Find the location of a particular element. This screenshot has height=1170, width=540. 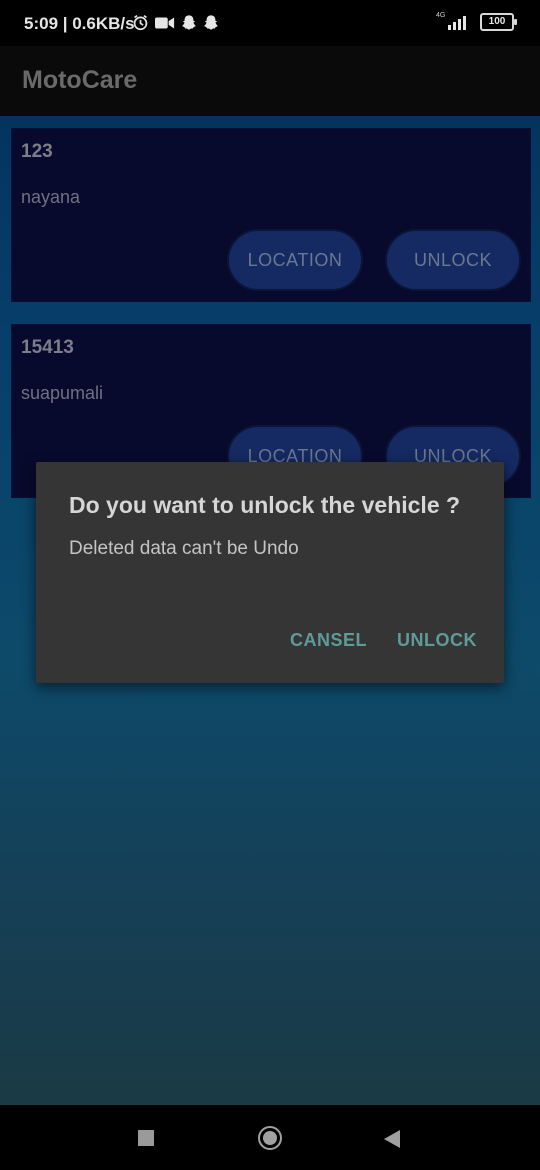

status-system-icons: 4G 100 is located at coordinates (476, 22).